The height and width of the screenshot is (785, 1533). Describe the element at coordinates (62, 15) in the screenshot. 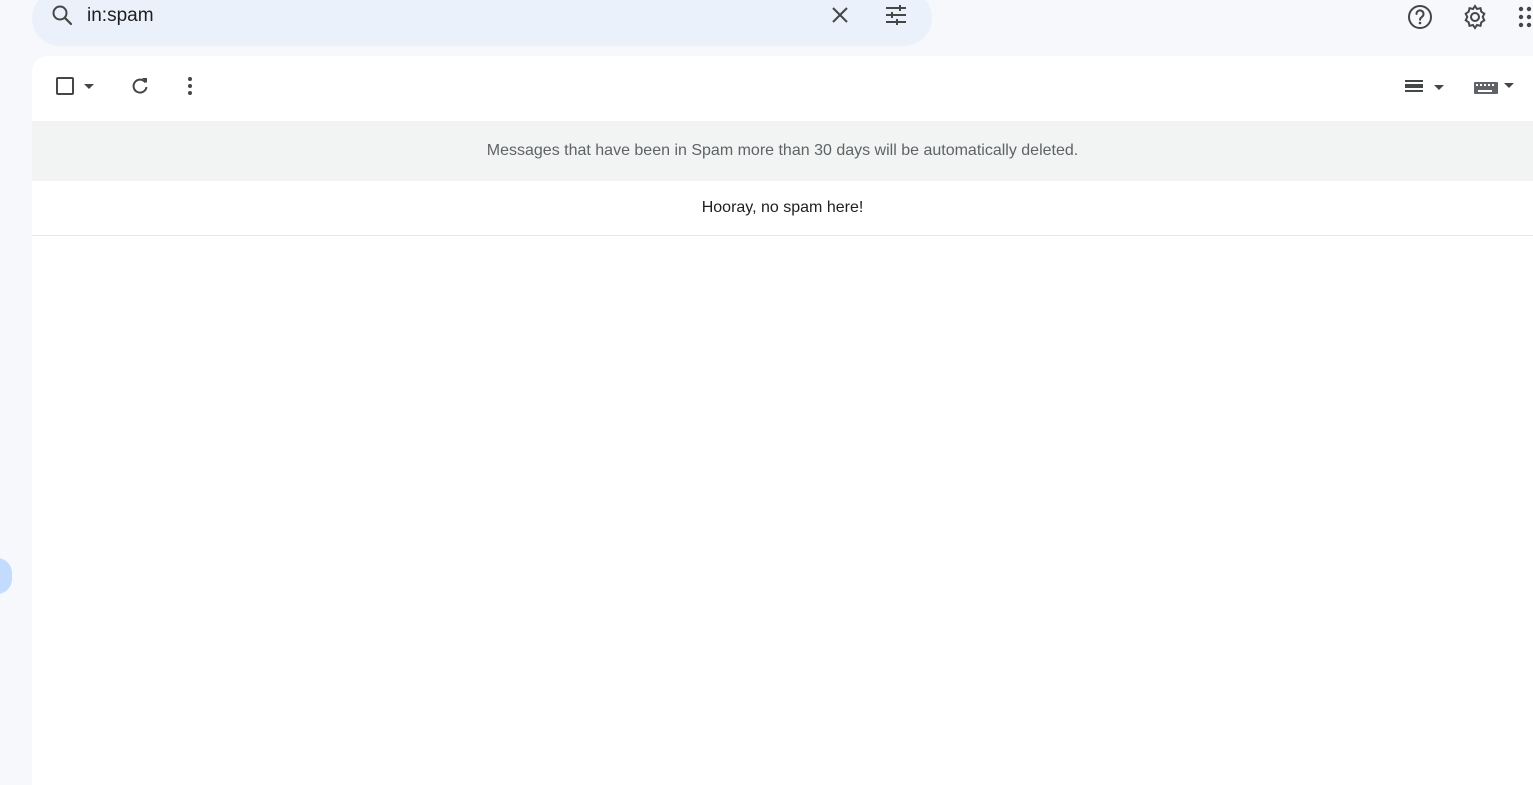

I see `search-icon` at that location.